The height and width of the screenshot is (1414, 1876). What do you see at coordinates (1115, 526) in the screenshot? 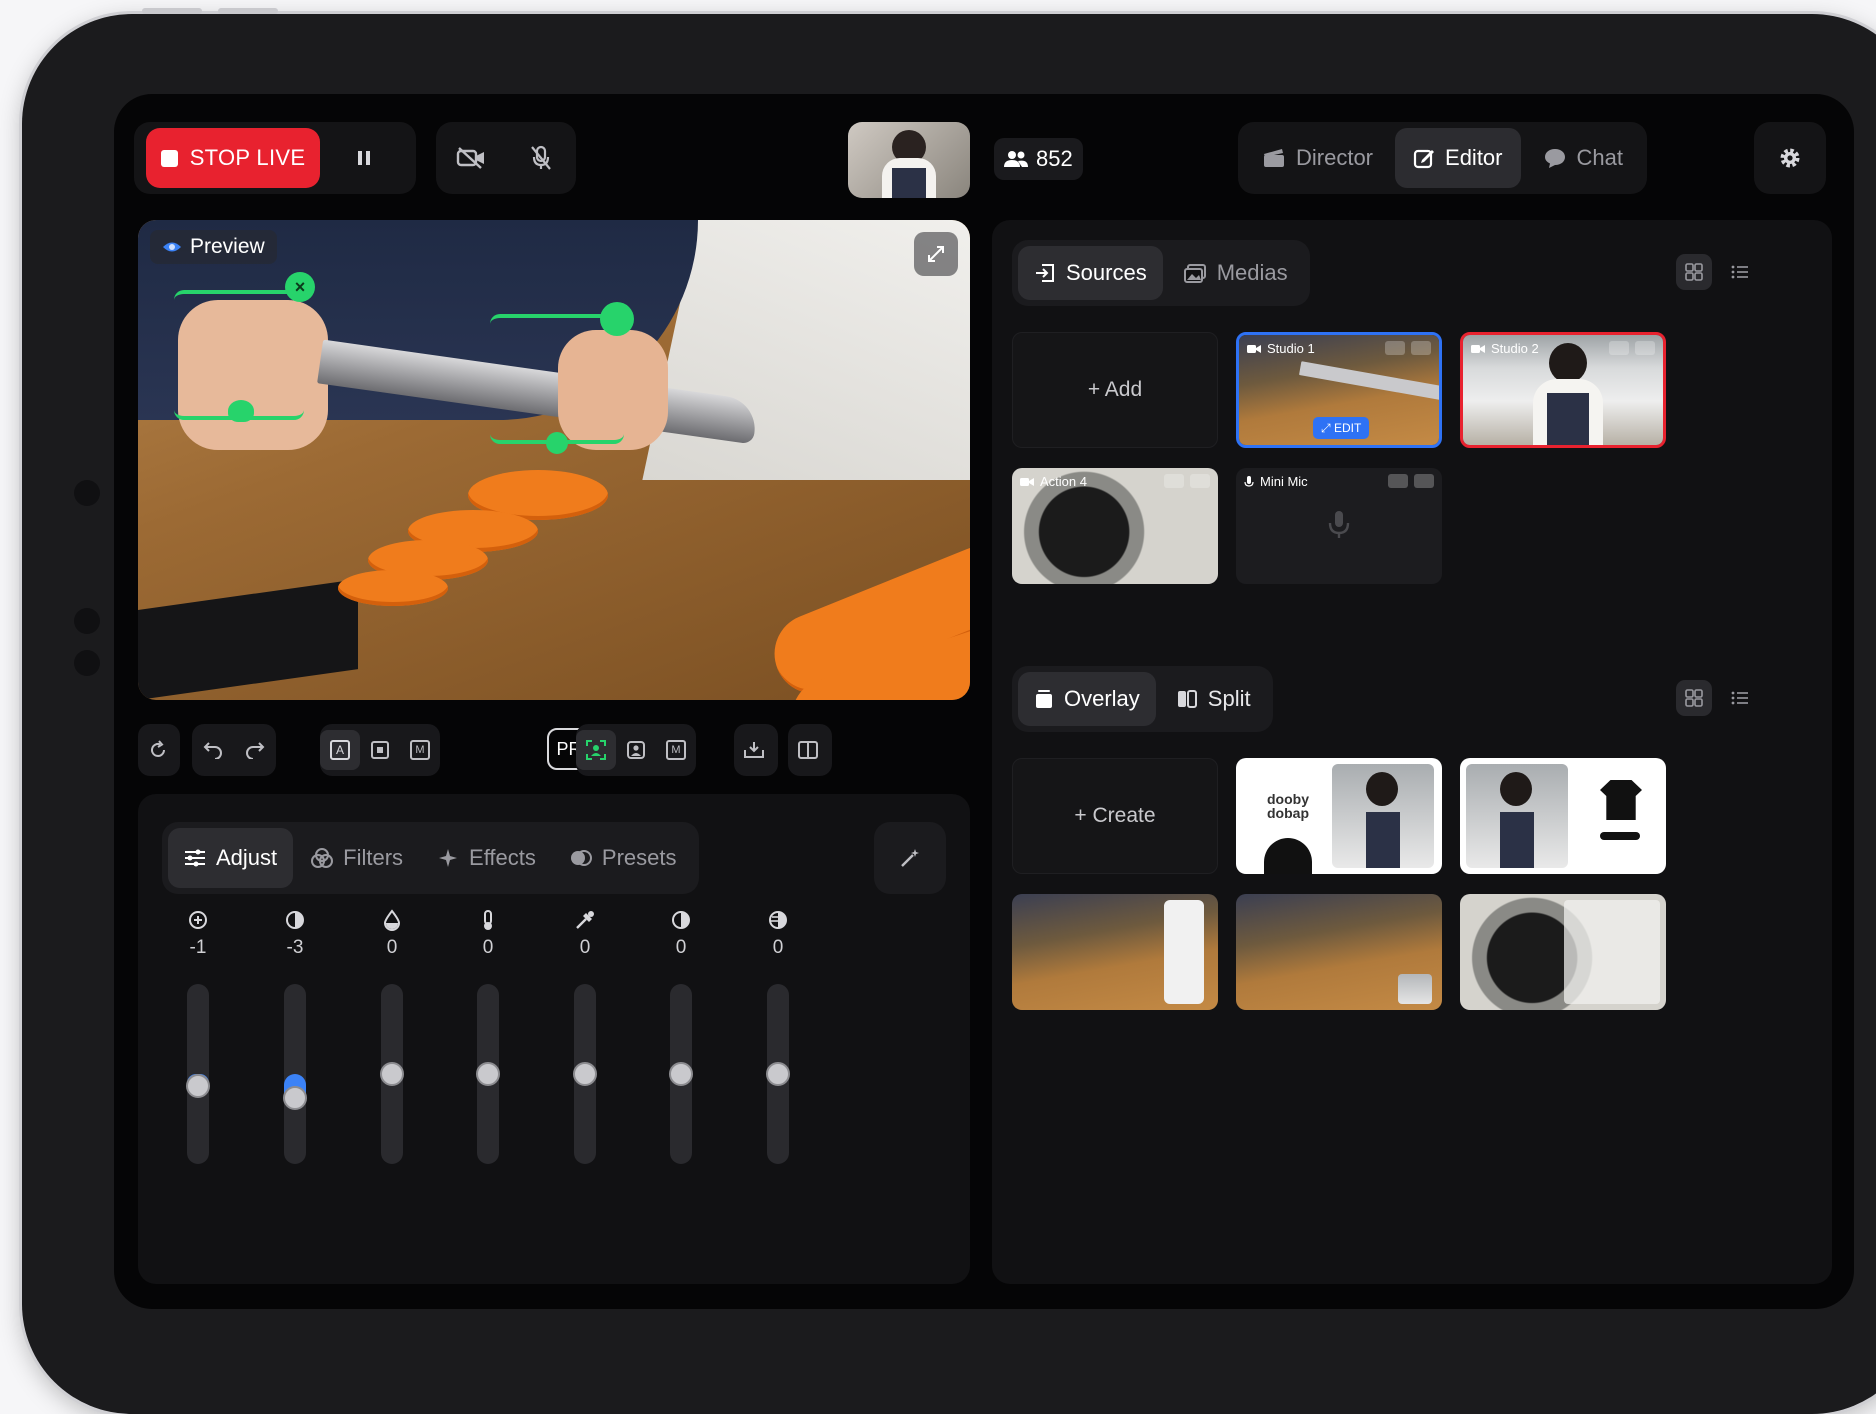
I see `source-tile-action-4: Action 4` at bounding box center [1115, 526].